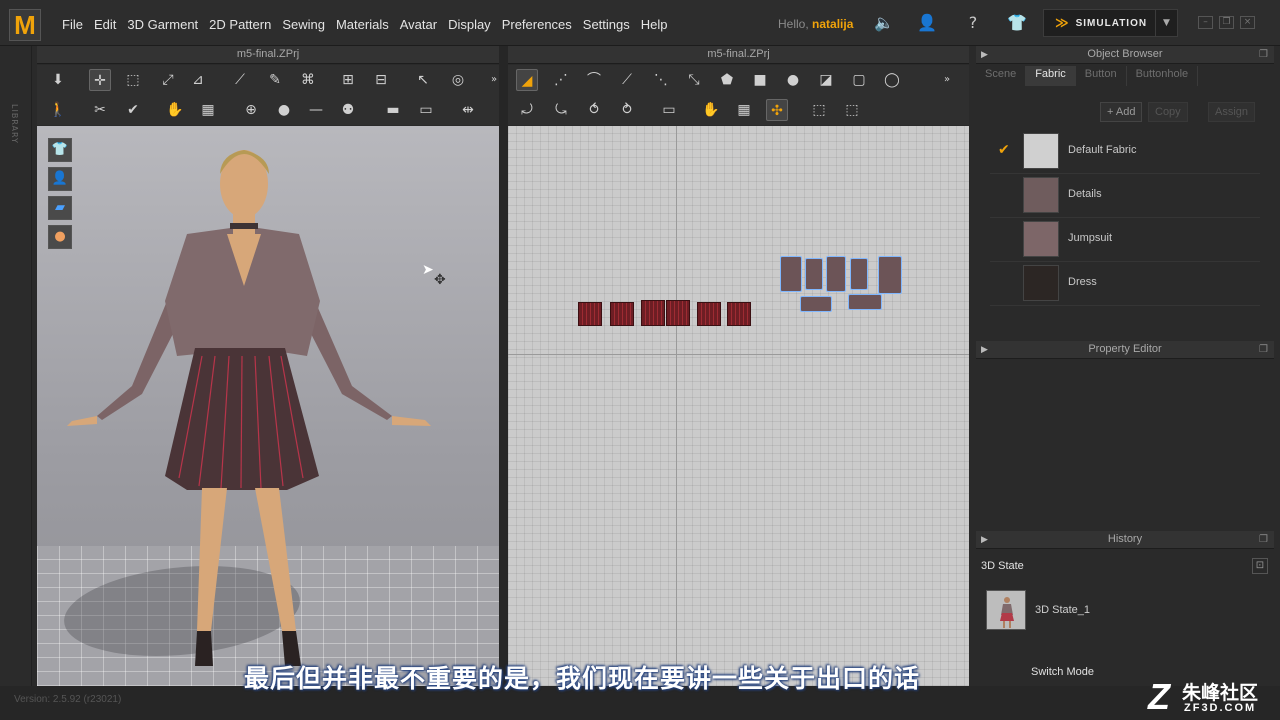 The image size is (1280, 720). Describe the element at coordinates (832, 24) in the screenshot. I see `username: natalija` at that location.